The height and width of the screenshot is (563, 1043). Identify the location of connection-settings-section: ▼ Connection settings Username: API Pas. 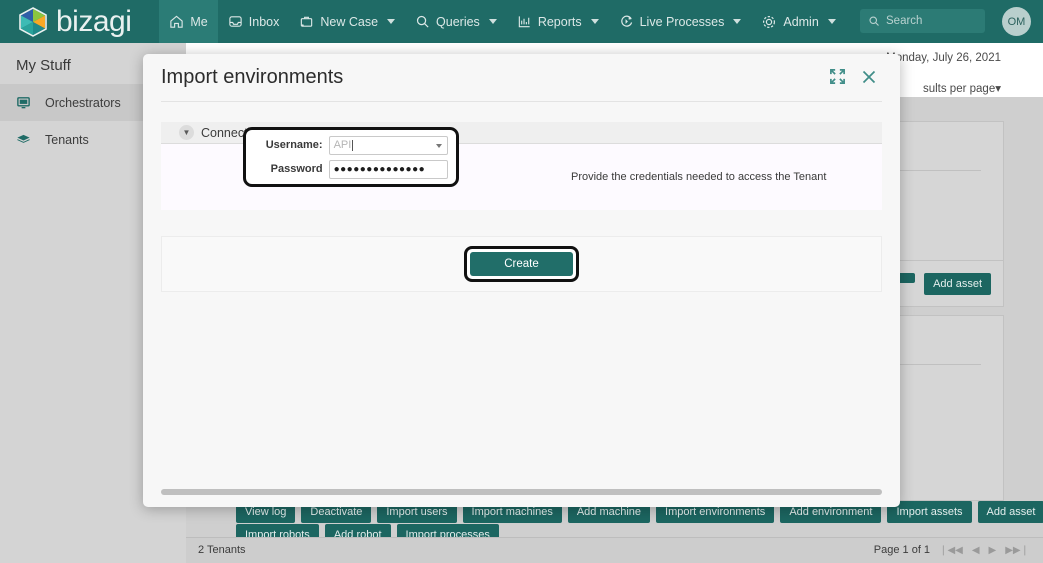
(521, 166).